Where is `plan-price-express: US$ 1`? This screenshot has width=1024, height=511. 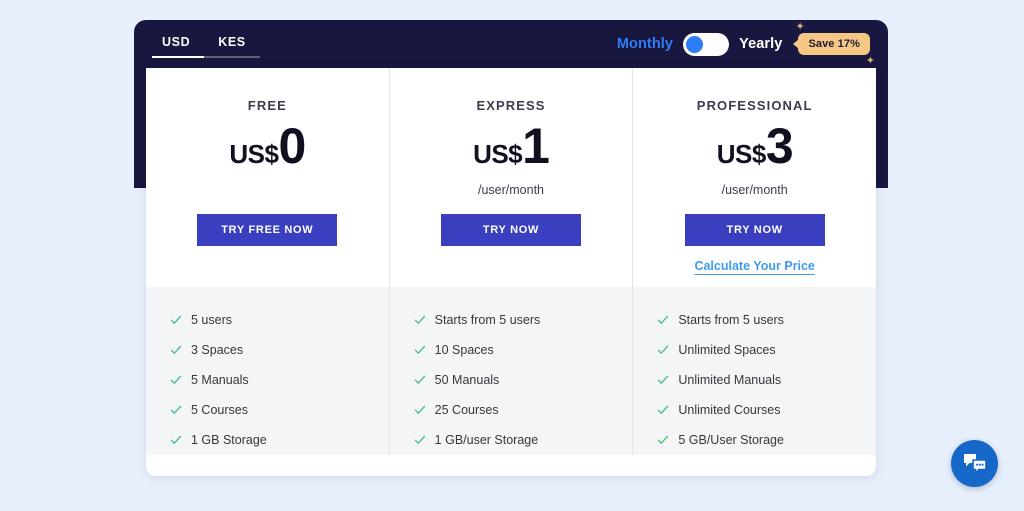
plan-price-express: US$ 1 is located at coordinates (511, 146).